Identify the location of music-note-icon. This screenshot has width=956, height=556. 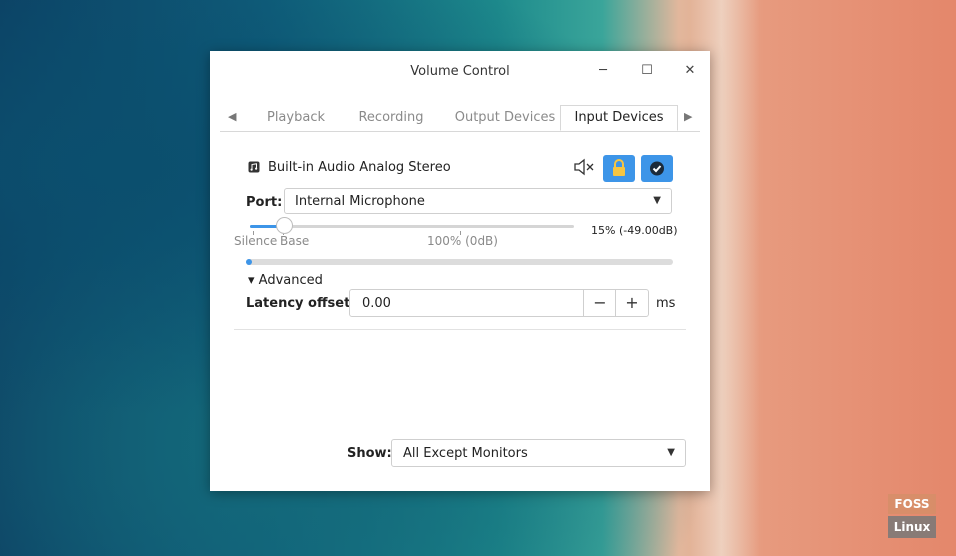
(254, 167).